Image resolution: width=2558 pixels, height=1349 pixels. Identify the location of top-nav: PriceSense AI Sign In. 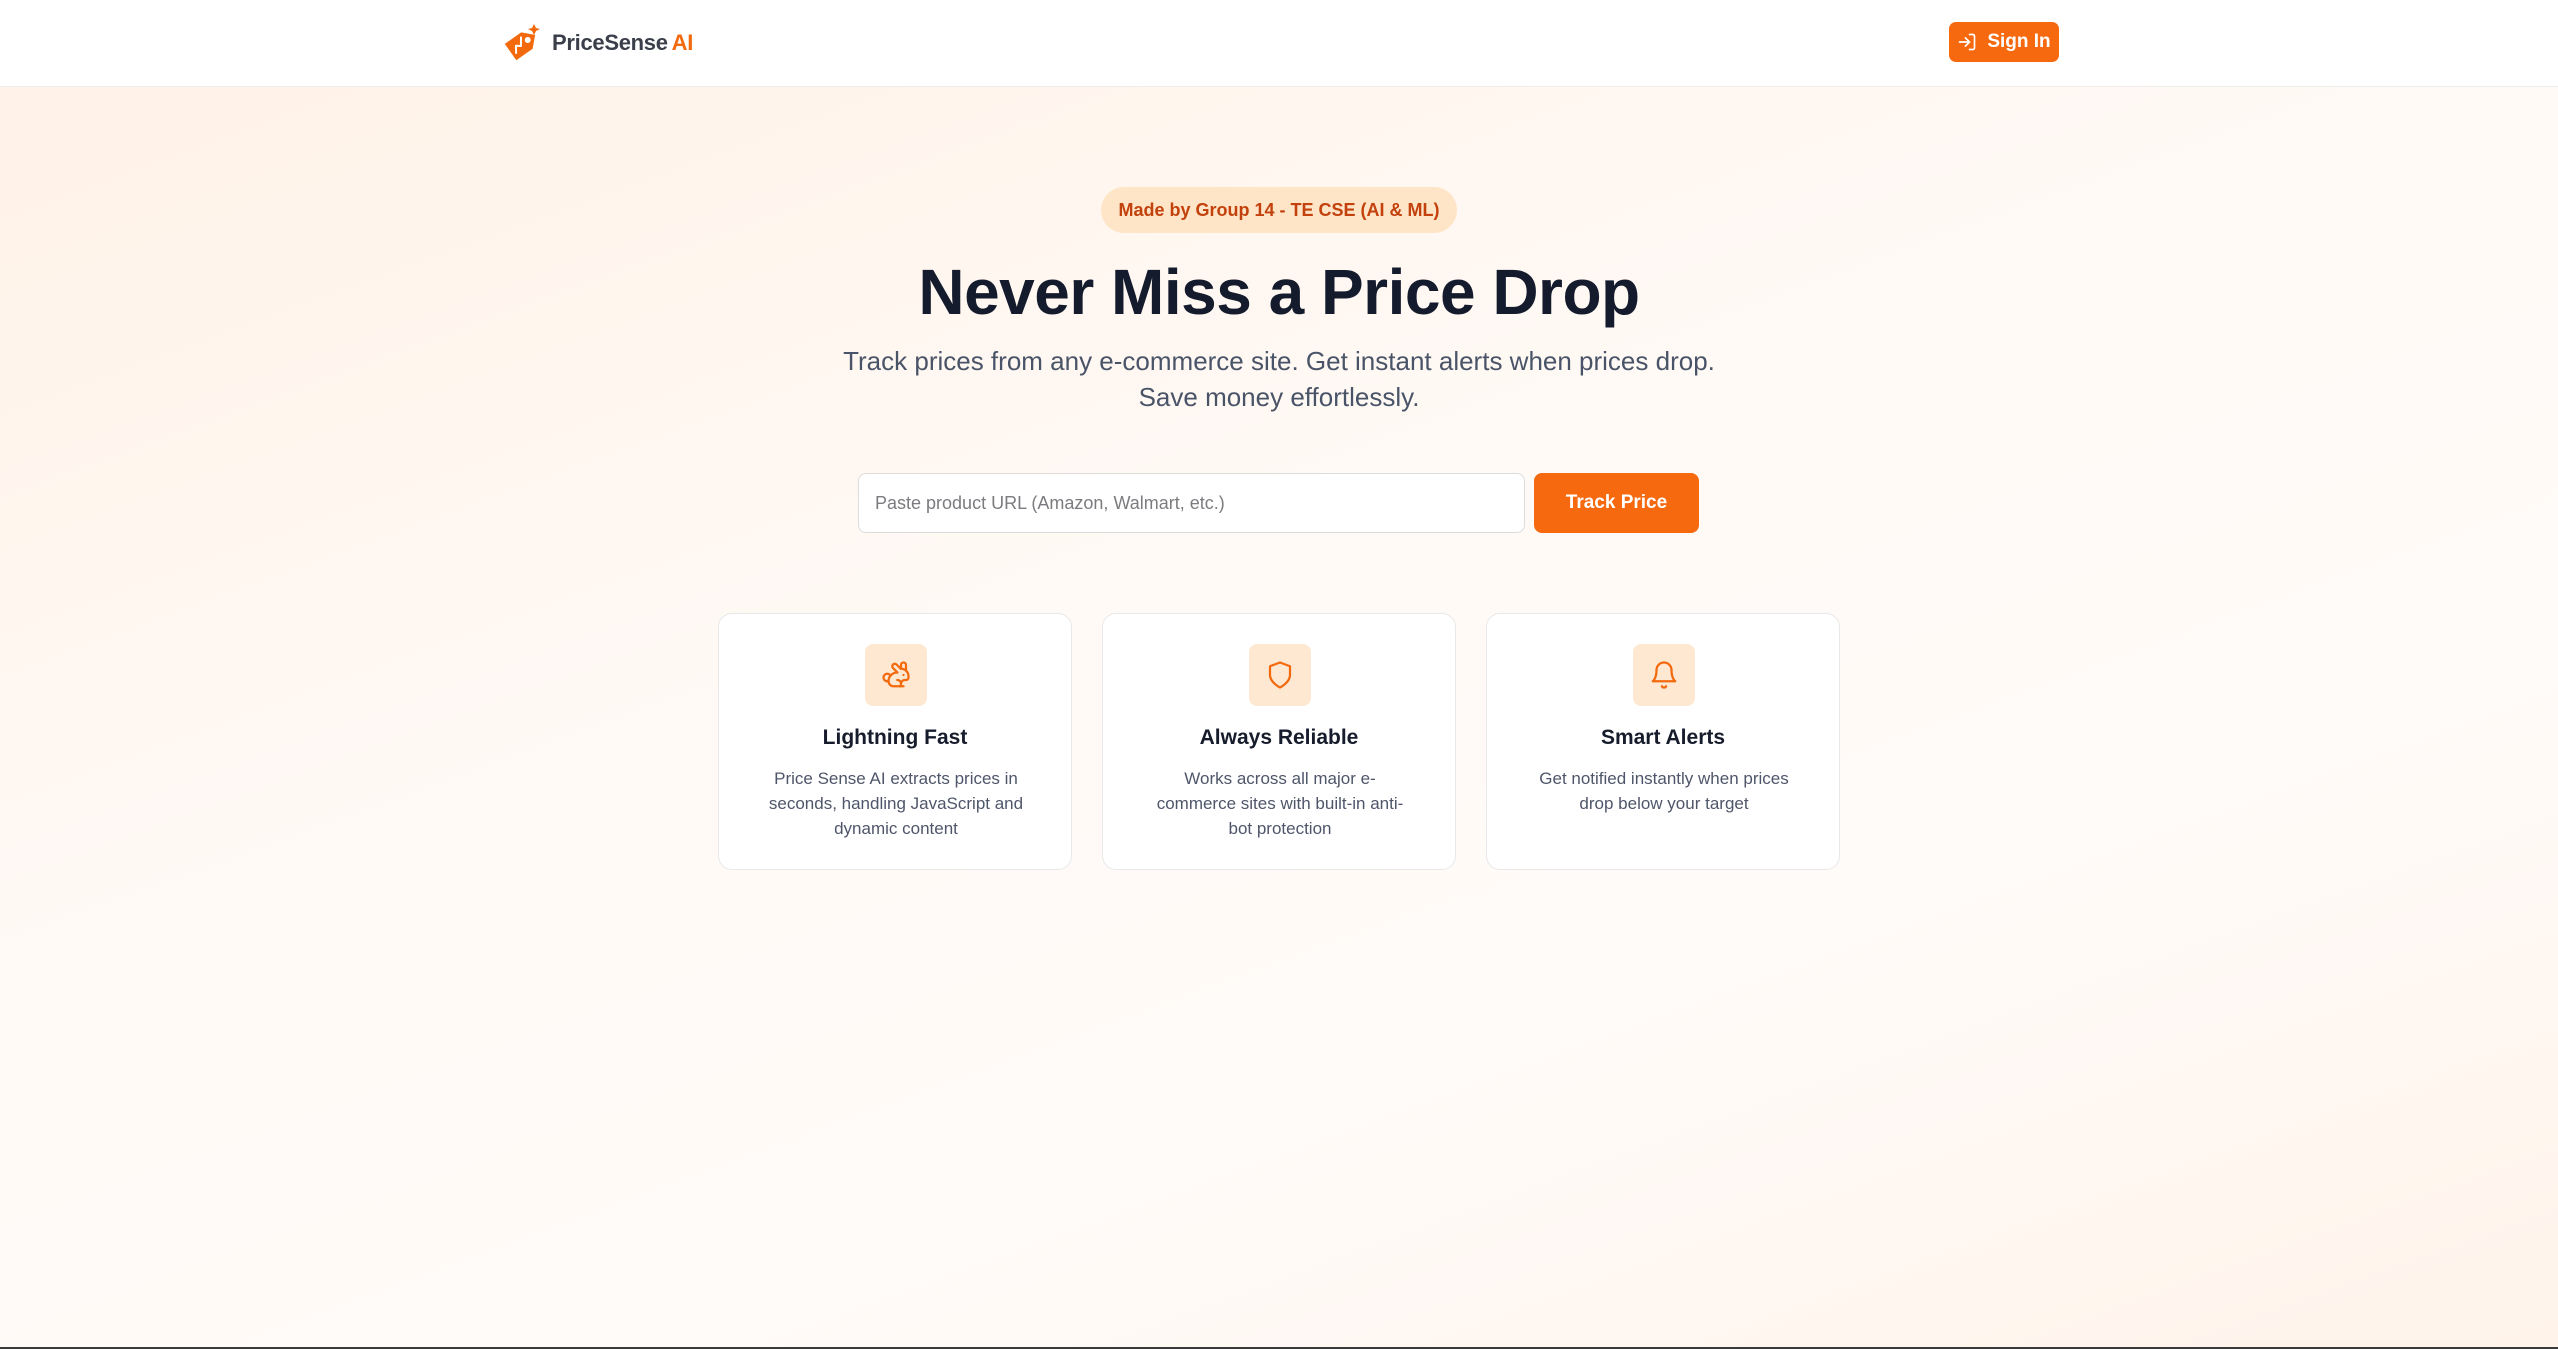
(1279, 43).